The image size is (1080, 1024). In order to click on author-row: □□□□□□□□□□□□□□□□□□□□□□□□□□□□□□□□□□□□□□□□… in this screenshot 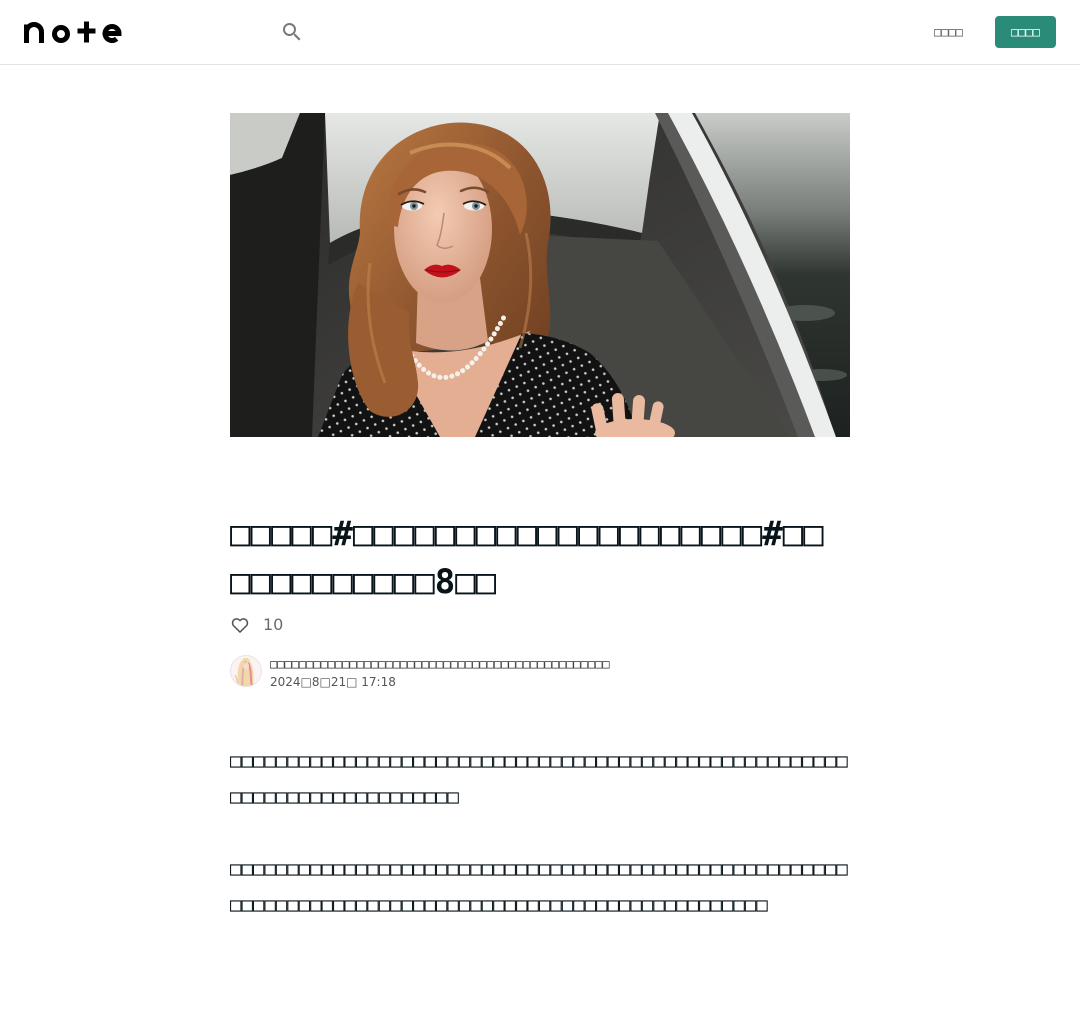, I will do `click(540, 672)`.